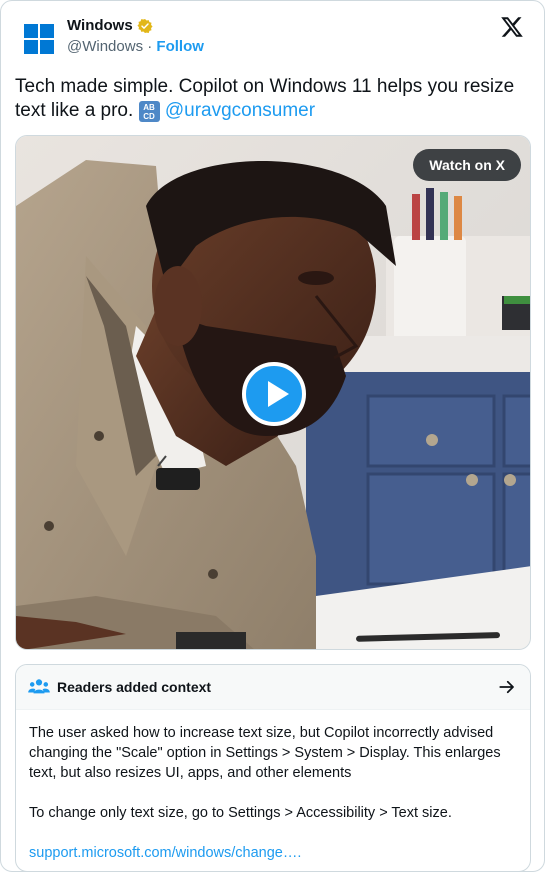  I want to click on display-name: Windows, so click(100, 25).